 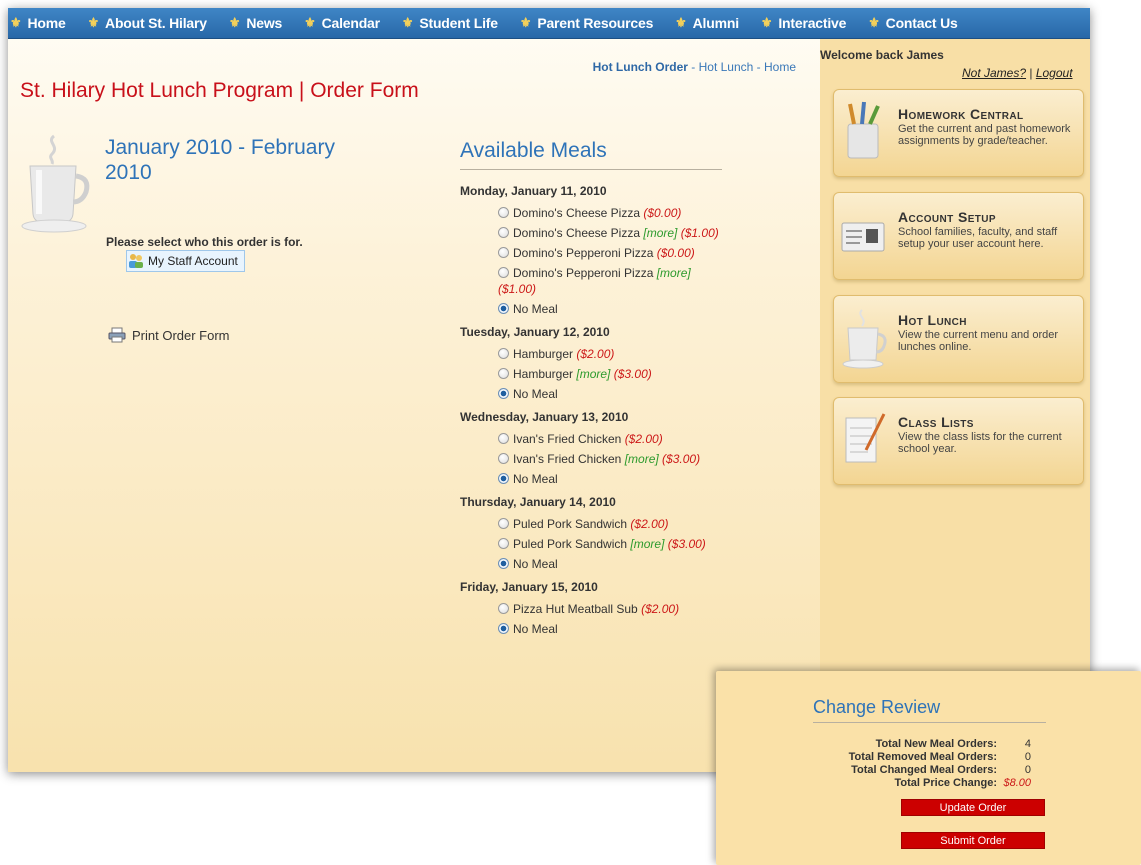 I want to click on meal-option: Domino's Cheese Pizza ($0.00), so click(x=591, y=213).